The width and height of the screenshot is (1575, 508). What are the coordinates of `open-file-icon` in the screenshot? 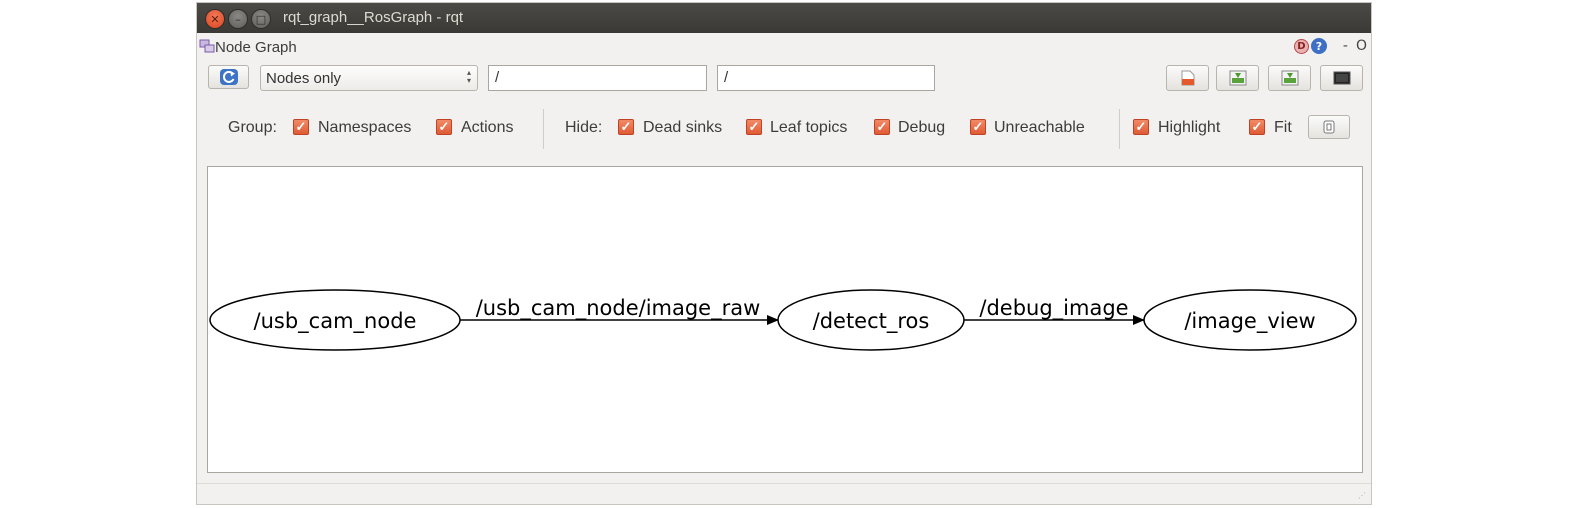 It's located at (1187, 78).